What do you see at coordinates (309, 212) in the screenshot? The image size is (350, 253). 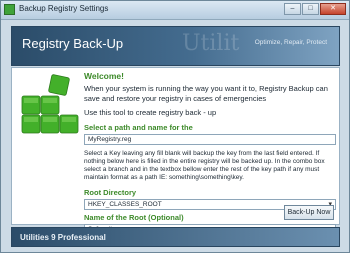 I see `backup-now-button: Back-Up Now` at bounding box center [309, 212].